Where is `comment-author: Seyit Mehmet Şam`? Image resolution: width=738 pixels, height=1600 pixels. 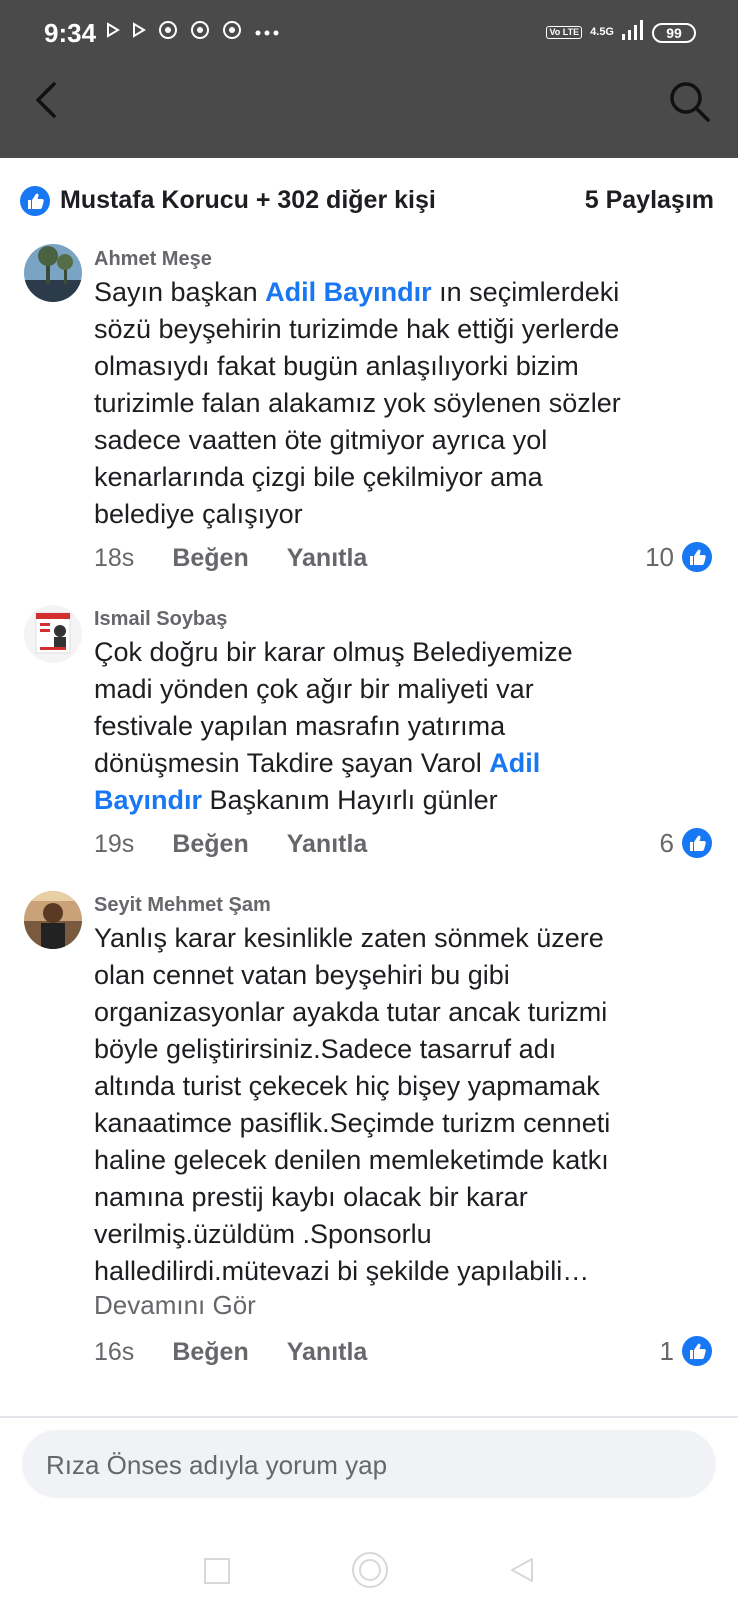
comment-author: Seyit Mehmet Şam is located at coordinates (182, 905).